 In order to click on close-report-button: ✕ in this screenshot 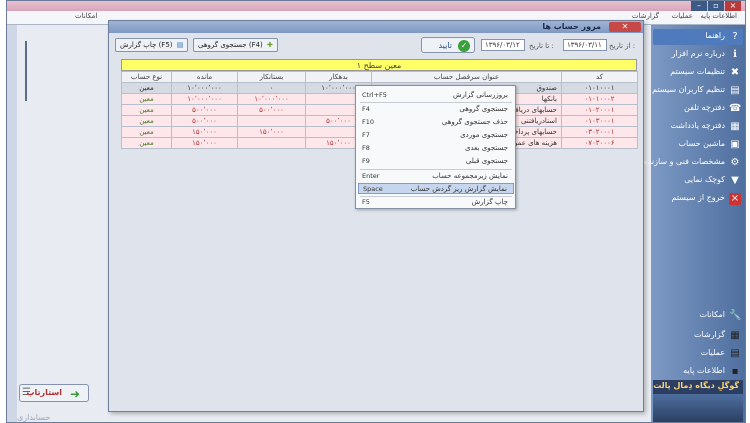, I will do `click(625, 27)`.